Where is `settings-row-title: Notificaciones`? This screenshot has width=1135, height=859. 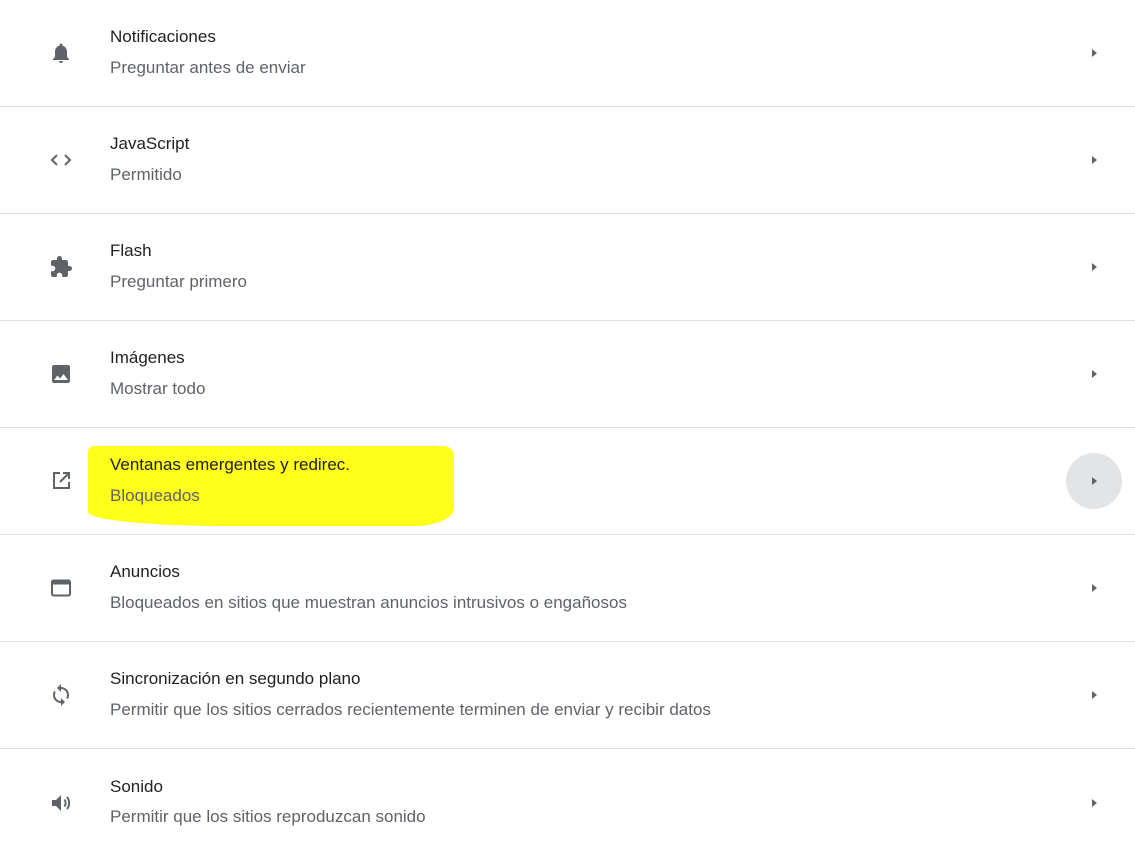 settings-row-title: Notificaciones is located at coordinates (163, 37).